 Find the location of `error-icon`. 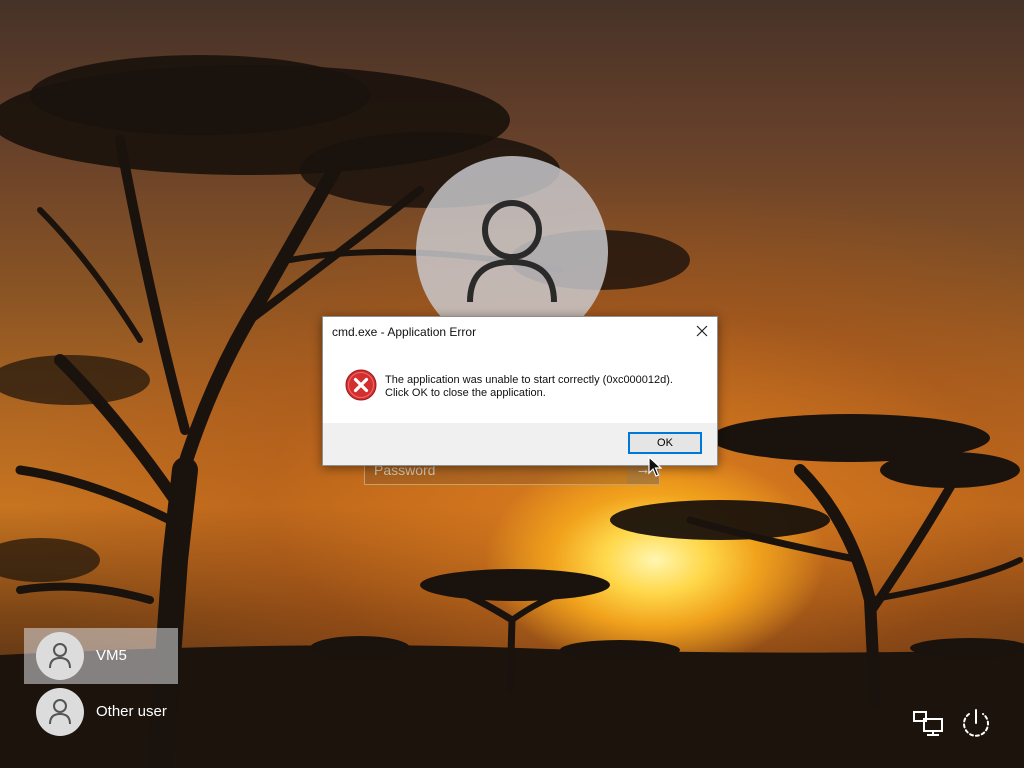

error-icon is located at coordinates (361, 385).